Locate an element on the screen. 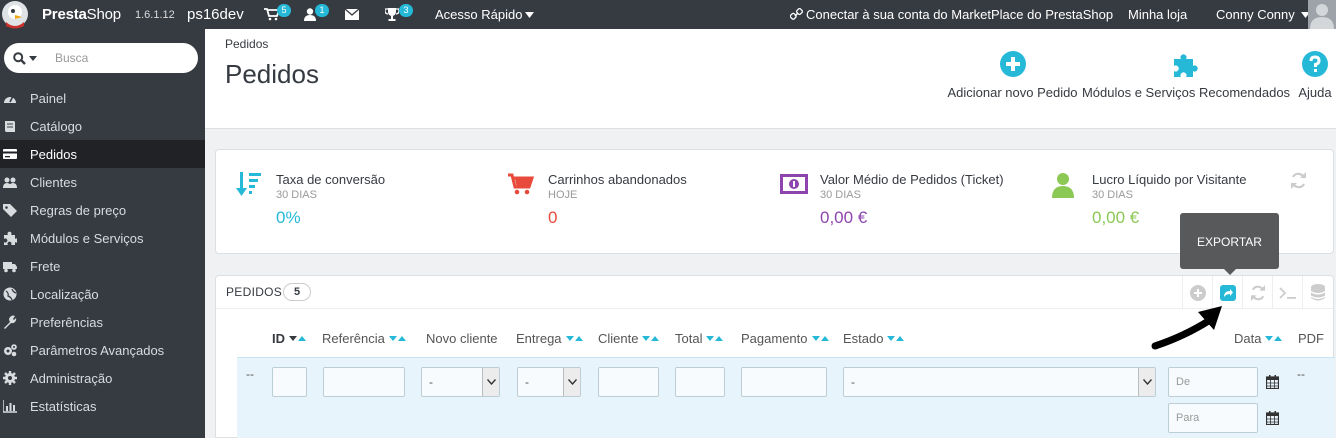 This screenshot has height=438, width=1336. sidebar-item-label: Clientes is located at coordinates (53, 182).